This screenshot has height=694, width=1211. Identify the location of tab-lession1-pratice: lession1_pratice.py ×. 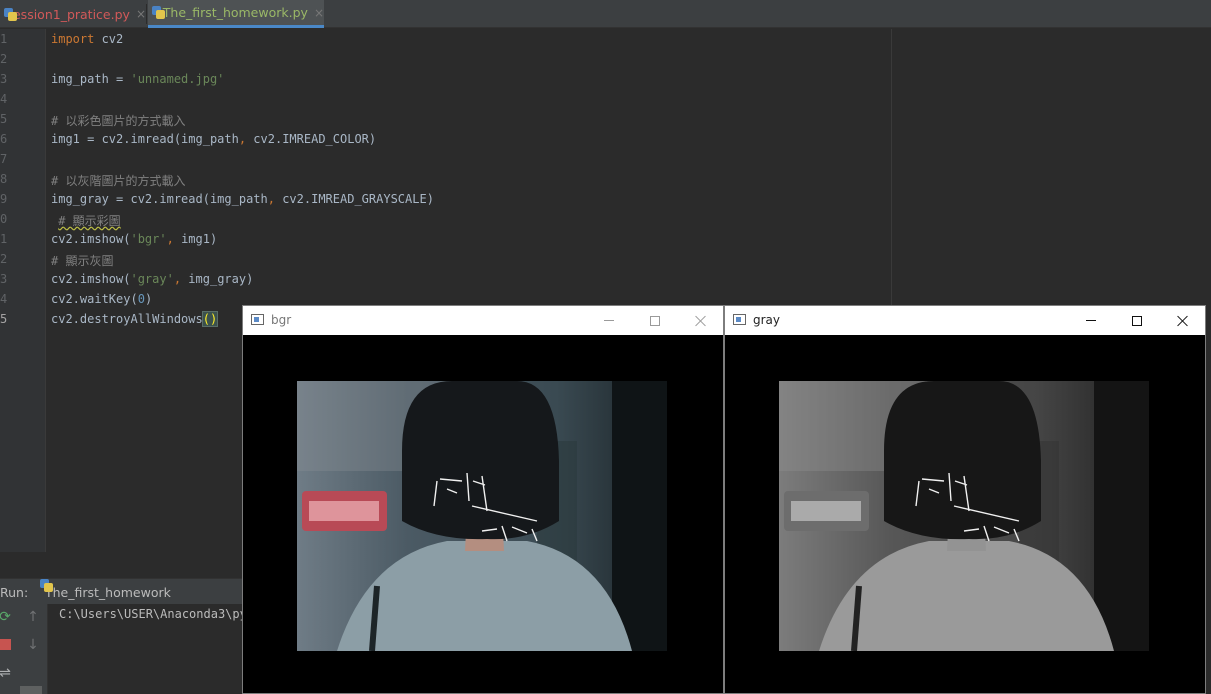
(73, 14).